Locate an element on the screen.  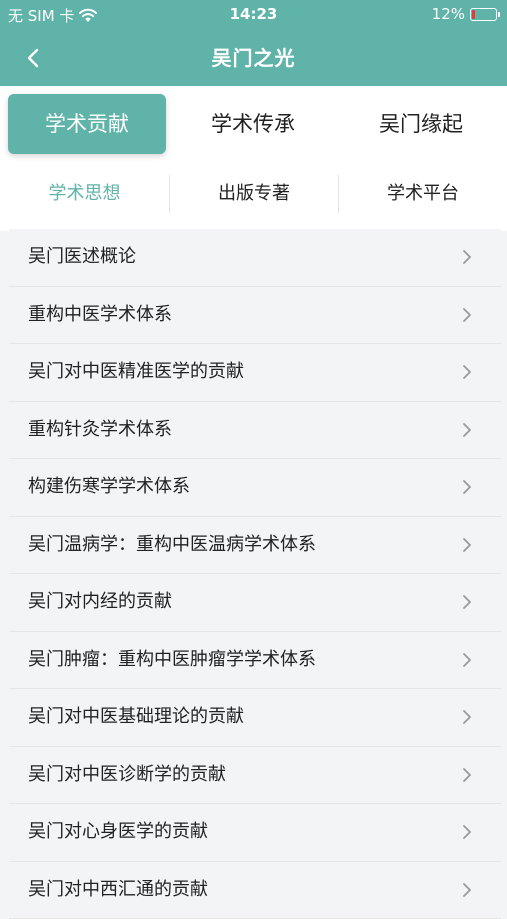
main-tabs: 学术贡献 学术传承 吴门缘起 is located at coordinates (253, 126).